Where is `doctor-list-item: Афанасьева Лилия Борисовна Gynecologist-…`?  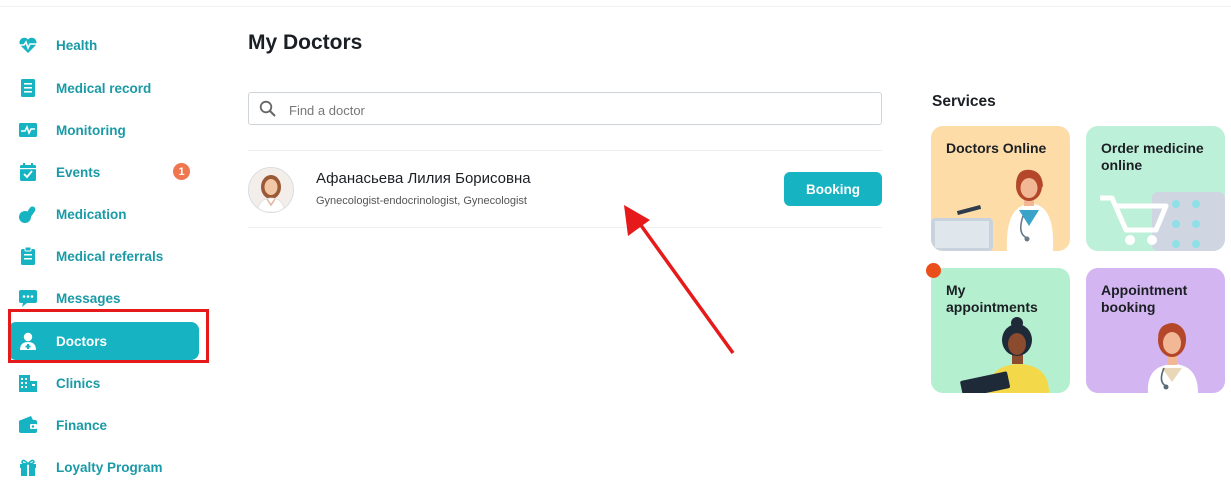 doctor-list-item: Афанасьева Лилия Борисовна Gynecologist-… is located at coordinates (565, 189).